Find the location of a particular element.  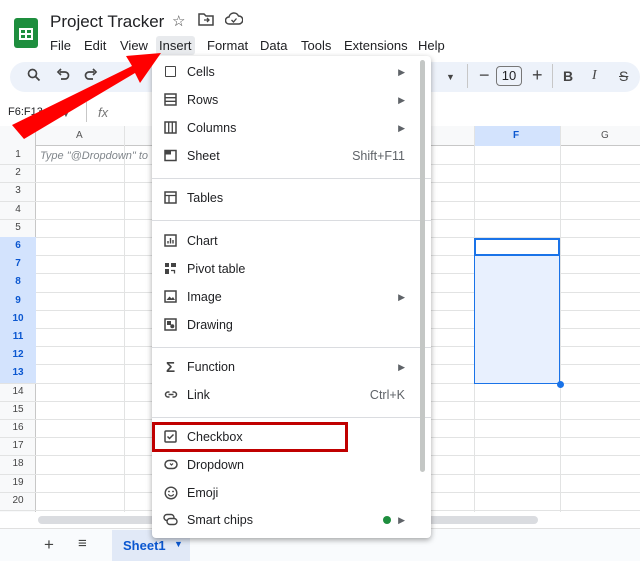

font-dropdown-arrow-icon: ▼ is located at coordinates (450, 77).